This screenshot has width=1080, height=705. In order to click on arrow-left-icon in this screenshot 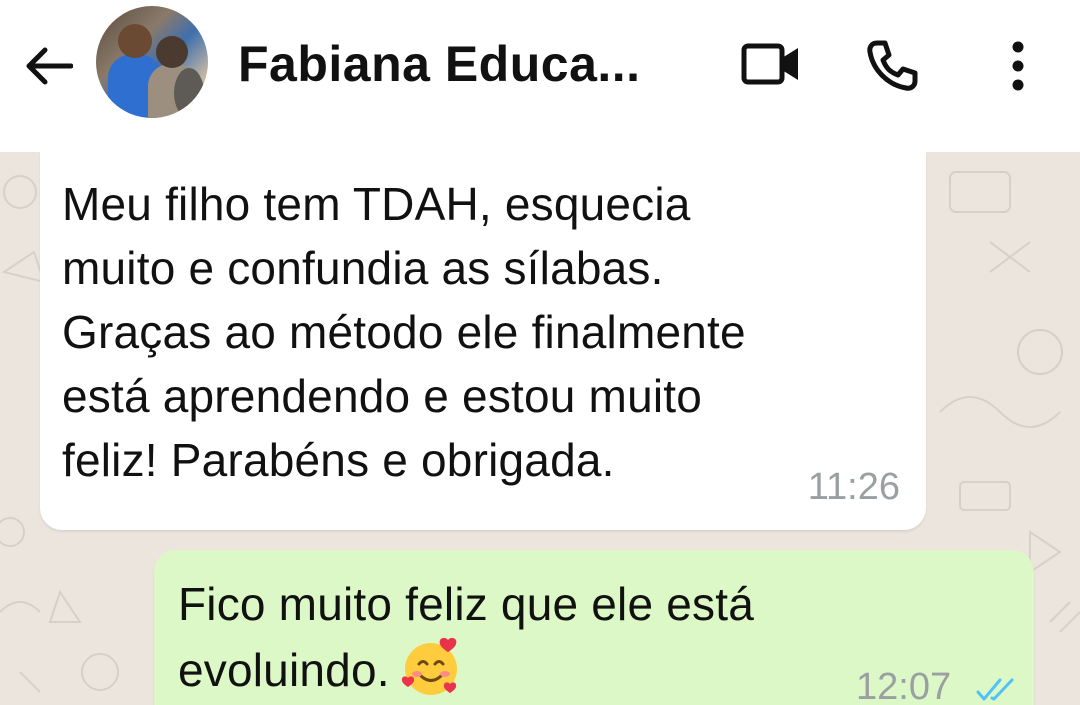, I will do `click(49, 66)`.